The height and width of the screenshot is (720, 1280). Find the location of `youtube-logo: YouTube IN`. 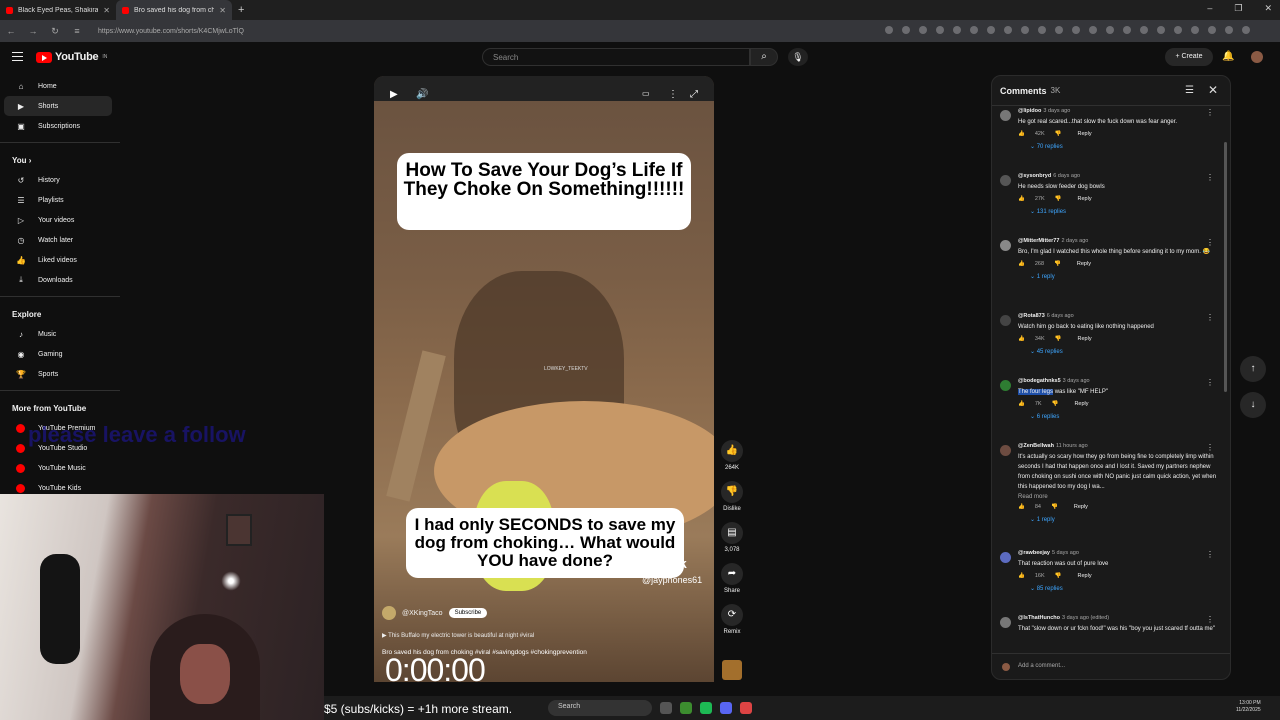

youtube-logo: YouTube IN is located at coordinates (71, 57).